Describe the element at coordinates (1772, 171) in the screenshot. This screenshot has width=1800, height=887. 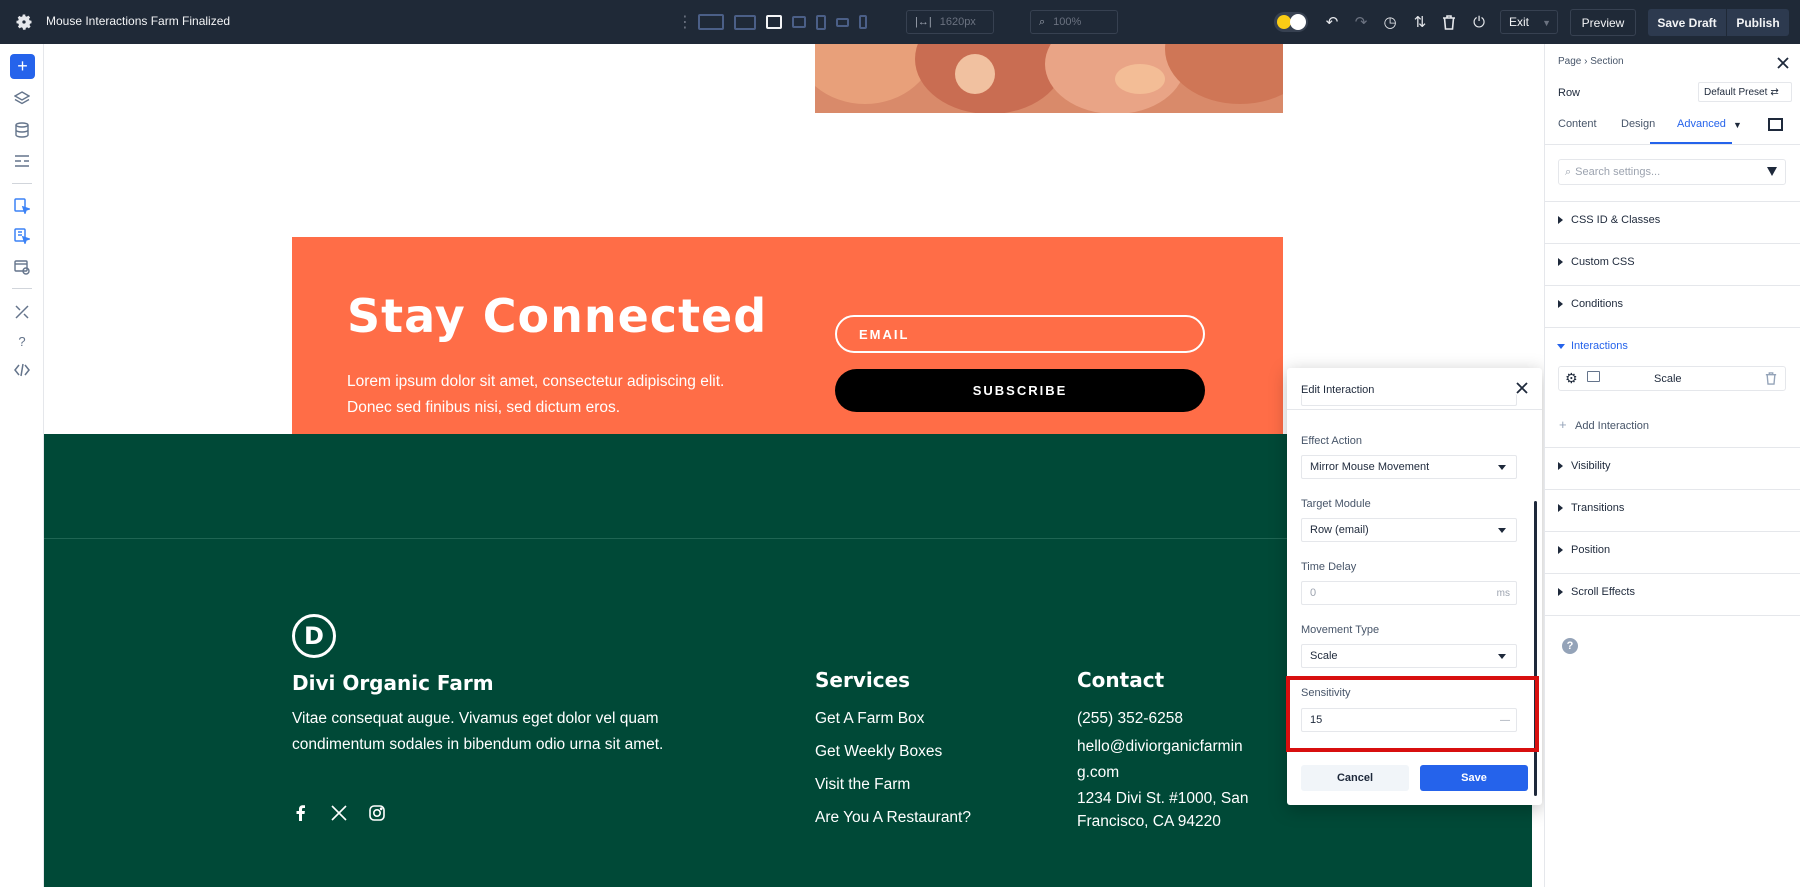
I see `filter-icon` at that location.